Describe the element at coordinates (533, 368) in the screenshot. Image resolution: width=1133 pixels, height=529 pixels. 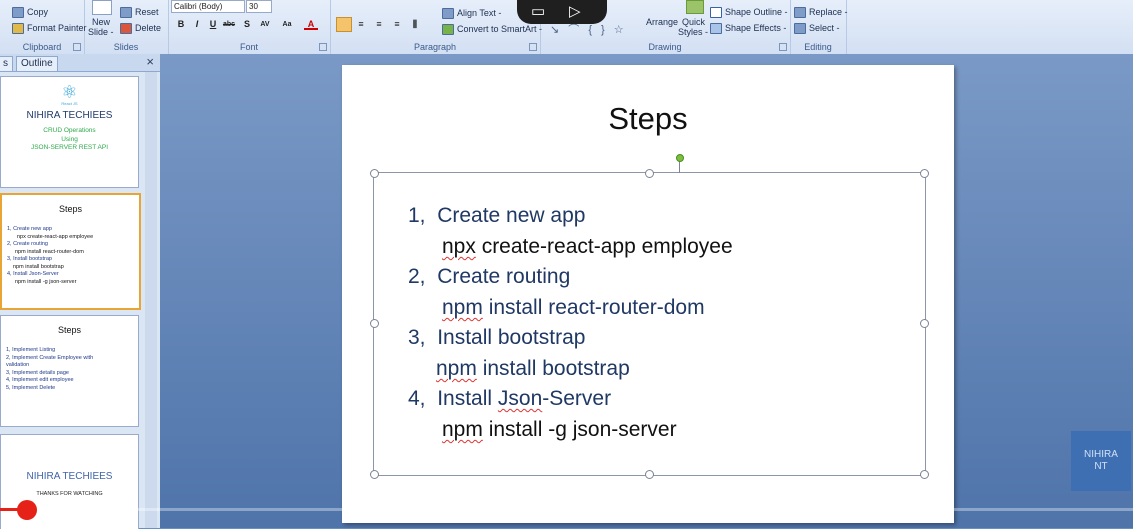
I see `step-3-command: npm install bootstrap` at that location.